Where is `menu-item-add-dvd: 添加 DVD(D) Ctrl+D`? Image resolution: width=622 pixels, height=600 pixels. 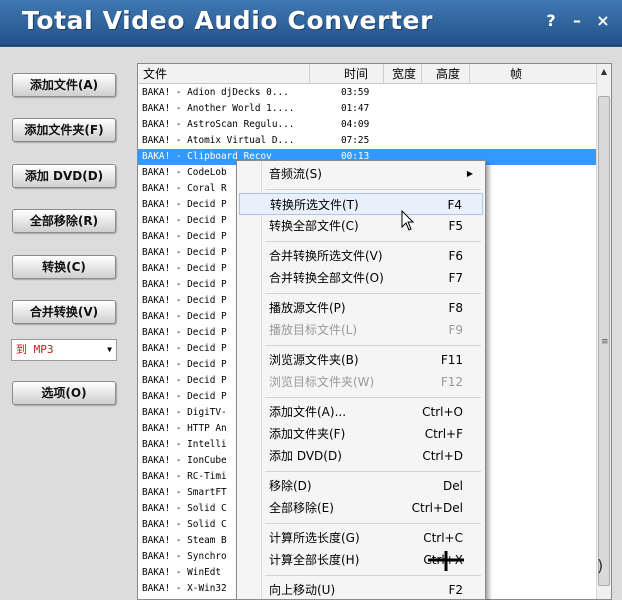
menu-item-add-dvd: 添加 DVD(D) Ctrl+D is located at coordinates (361, 456).